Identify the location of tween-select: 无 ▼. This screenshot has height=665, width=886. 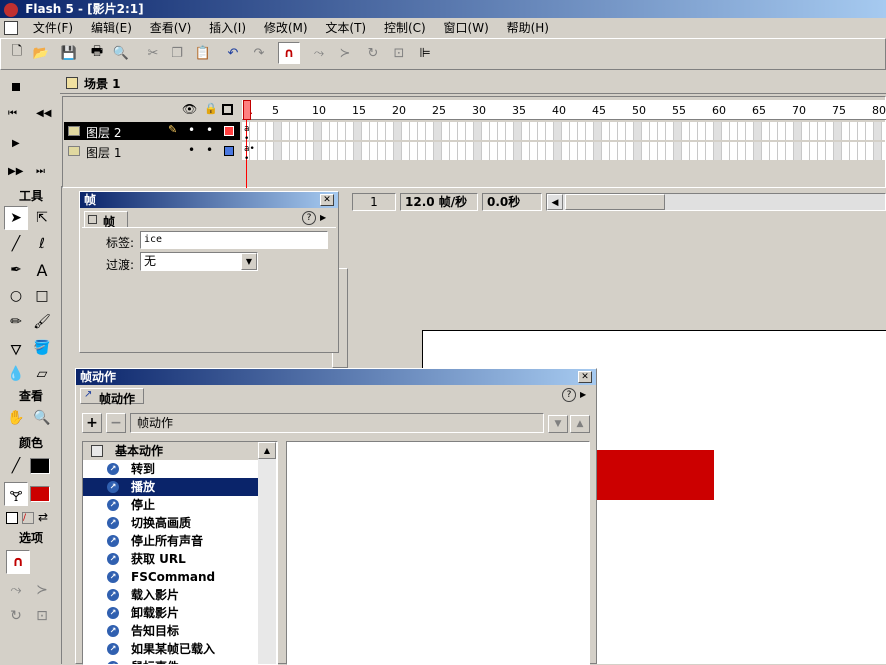
(199, 261).